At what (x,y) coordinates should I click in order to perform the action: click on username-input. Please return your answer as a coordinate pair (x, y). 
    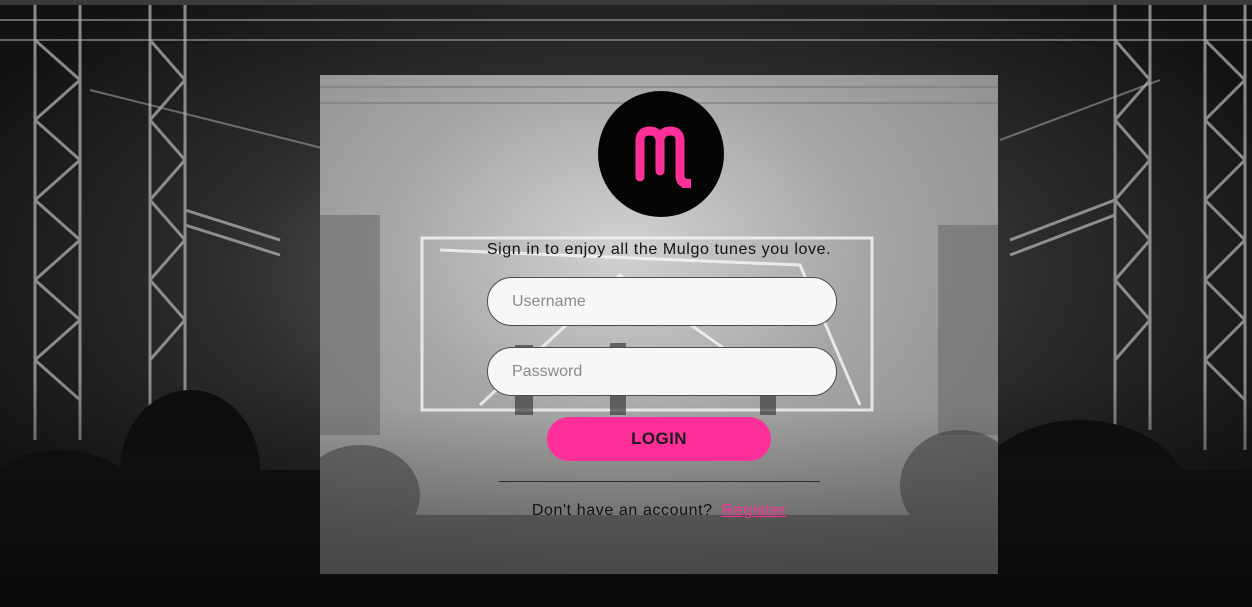
    Looking at the image, I should click on (662, 301).